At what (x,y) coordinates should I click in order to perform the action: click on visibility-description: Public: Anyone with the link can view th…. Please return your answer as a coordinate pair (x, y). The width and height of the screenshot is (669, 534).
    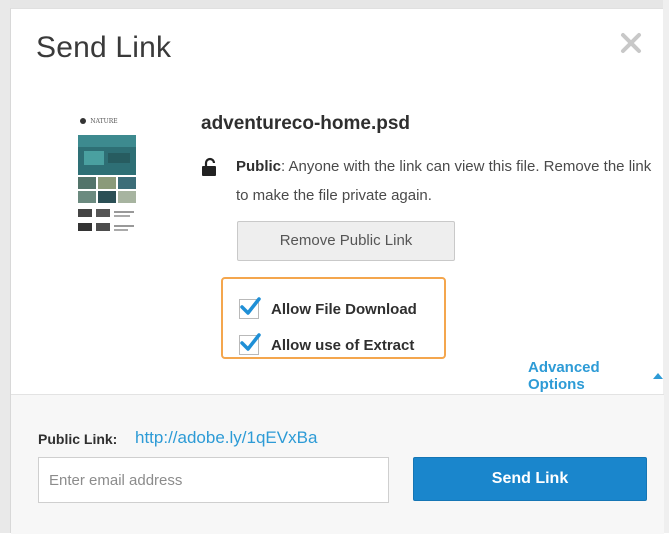
    Looking at the image, I should click on (448, 181).